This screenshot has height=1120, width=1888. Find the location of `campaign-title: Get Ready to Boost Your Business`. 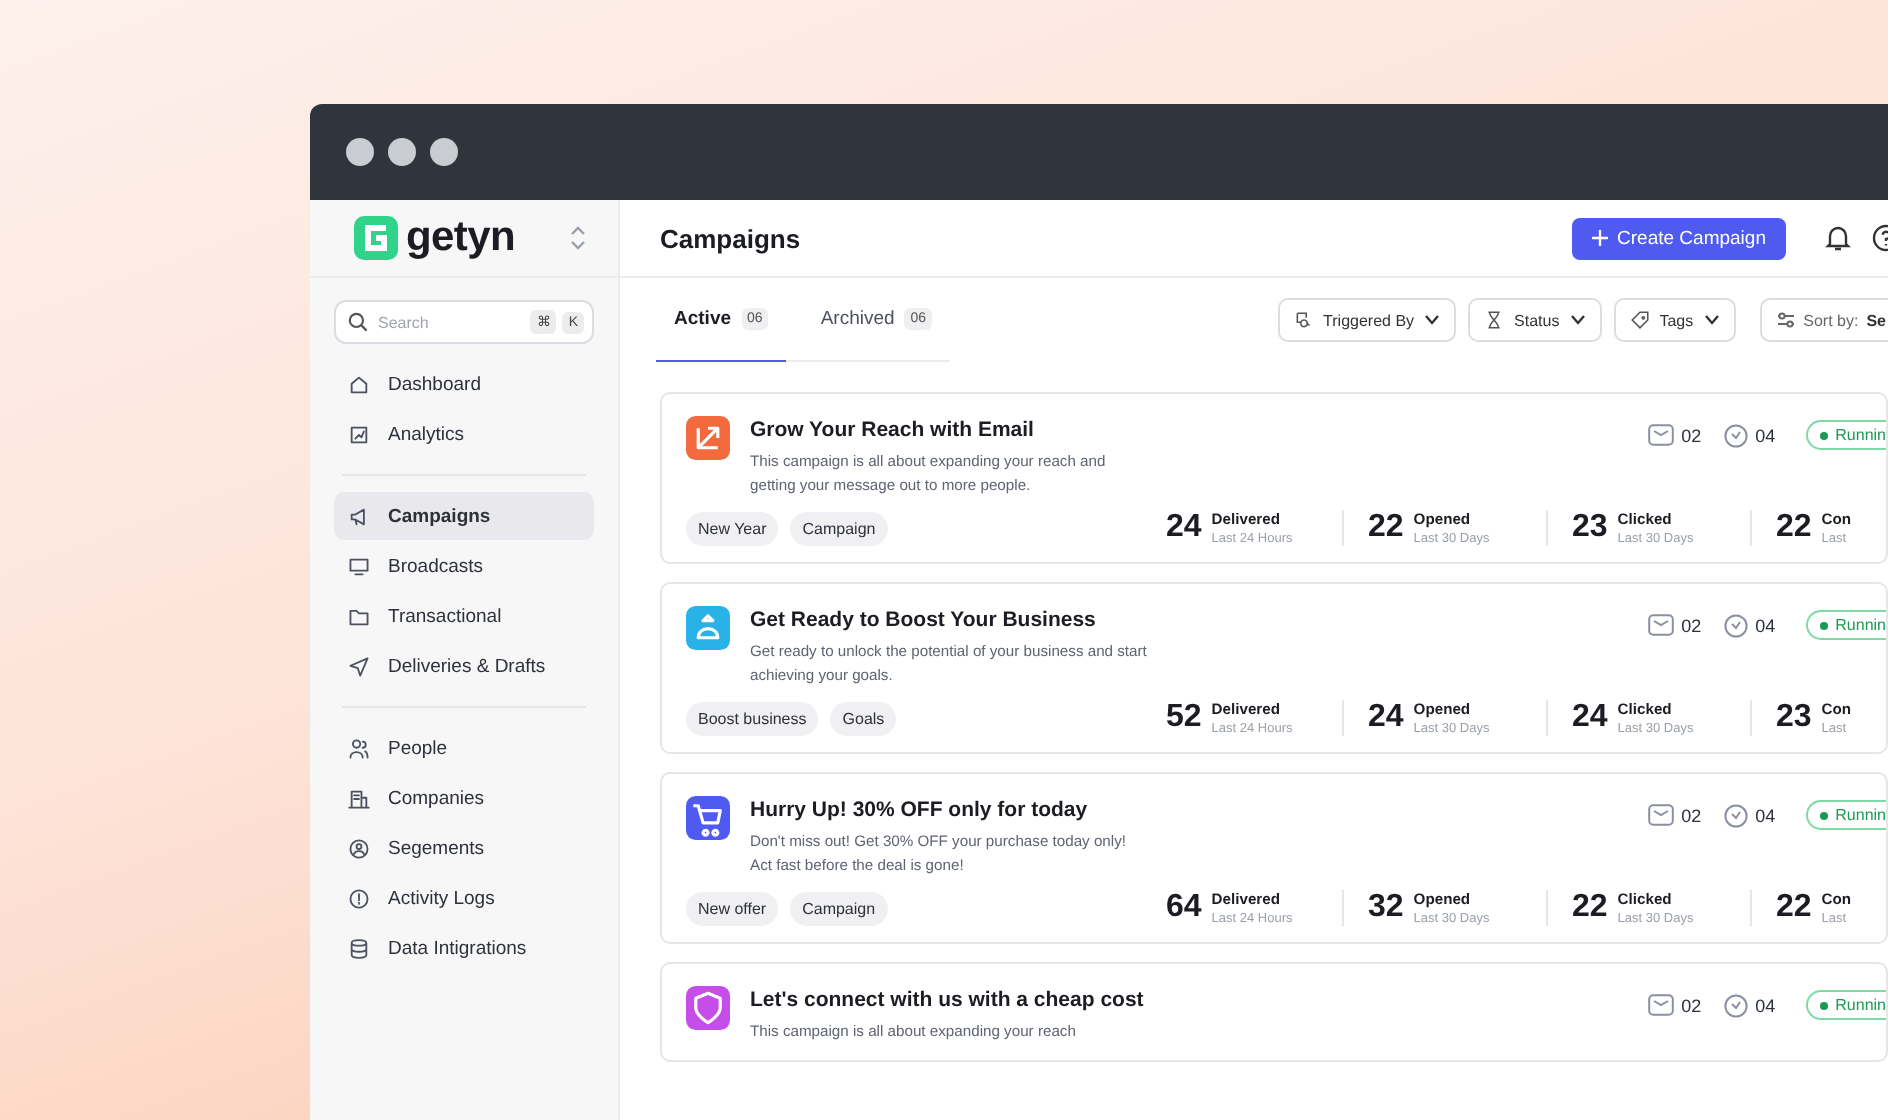

campaign-title: Get Ready to Boost Your Business is located at coordinates (924, 620).